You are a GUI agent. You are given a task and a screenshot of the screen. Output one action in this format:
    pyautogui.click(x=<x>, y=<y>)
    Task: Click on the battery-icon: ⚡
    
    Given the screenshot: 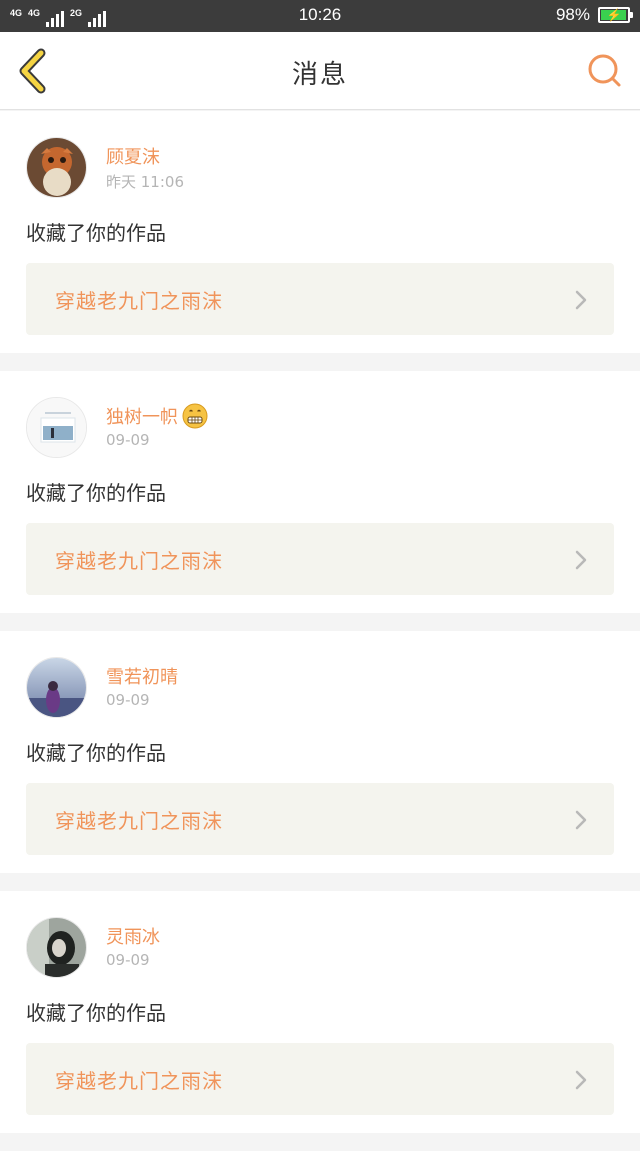 What is the action you would take?
    pyautogui.click(x=615, y=15)
    